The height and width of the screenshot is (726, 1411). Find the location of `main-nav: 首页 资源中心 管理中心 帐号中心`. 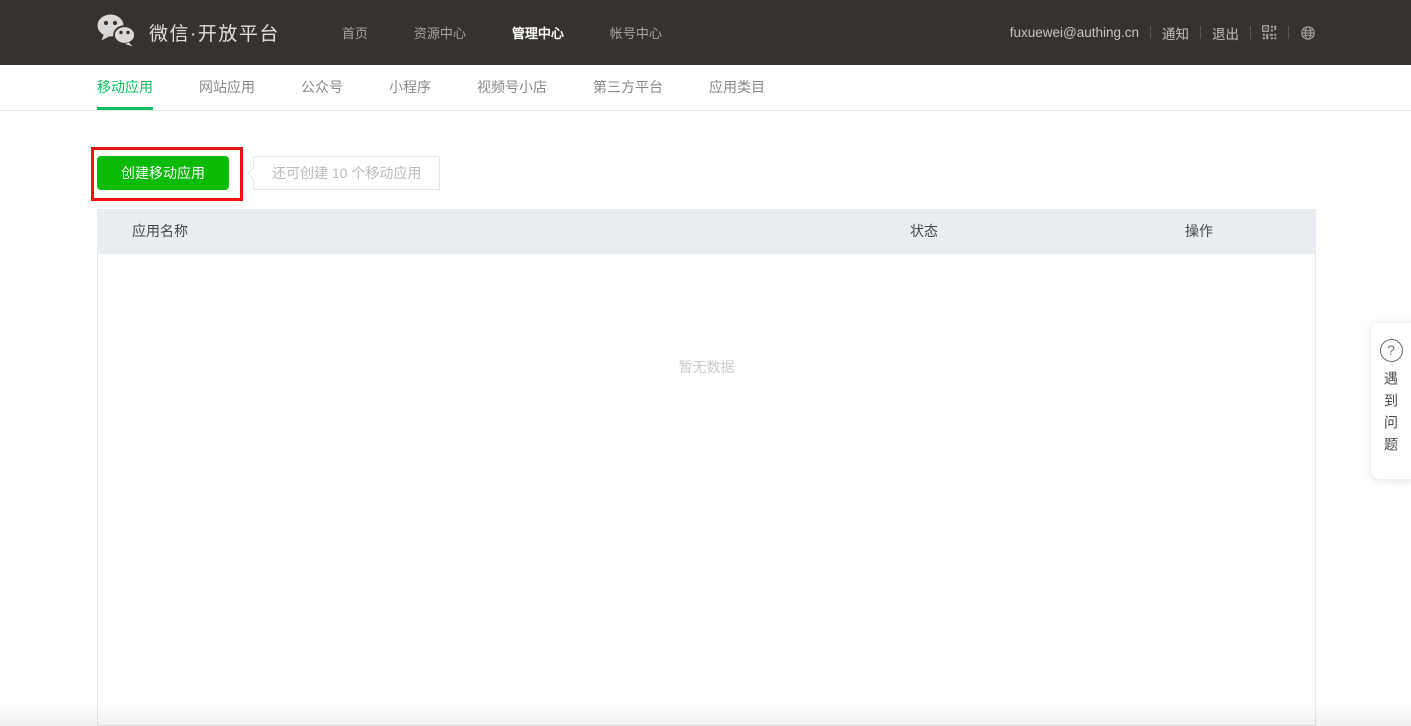

main-nav: 首页 资源中心 管理中心 帐号中心 is located at coordinates (502, 32).